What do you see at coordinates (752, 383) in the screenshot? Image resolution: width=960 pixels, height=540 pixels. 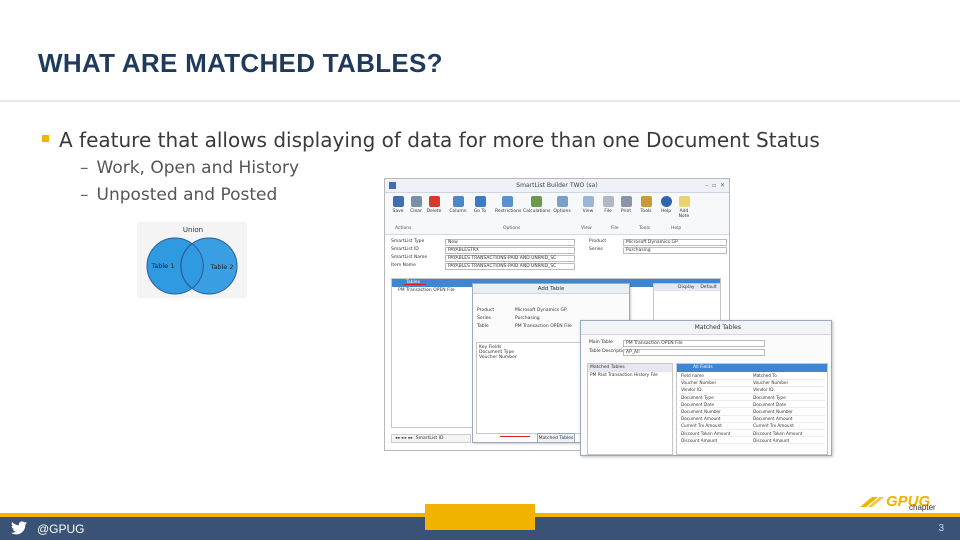 I see `table-row: Voucher Number Voucher Number` at bounding box center [752, 383].